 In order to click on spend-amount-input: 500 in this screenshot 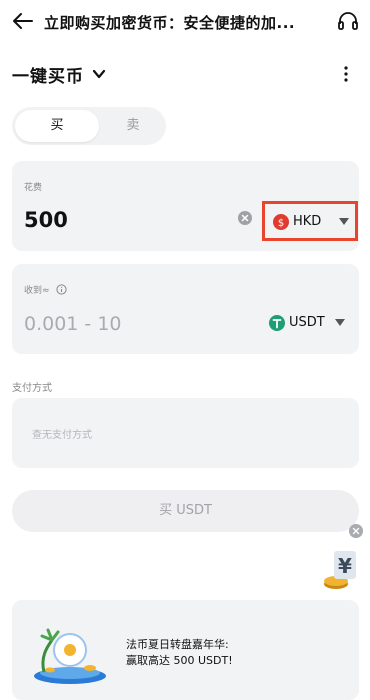, I will do `click(46, 220)`.